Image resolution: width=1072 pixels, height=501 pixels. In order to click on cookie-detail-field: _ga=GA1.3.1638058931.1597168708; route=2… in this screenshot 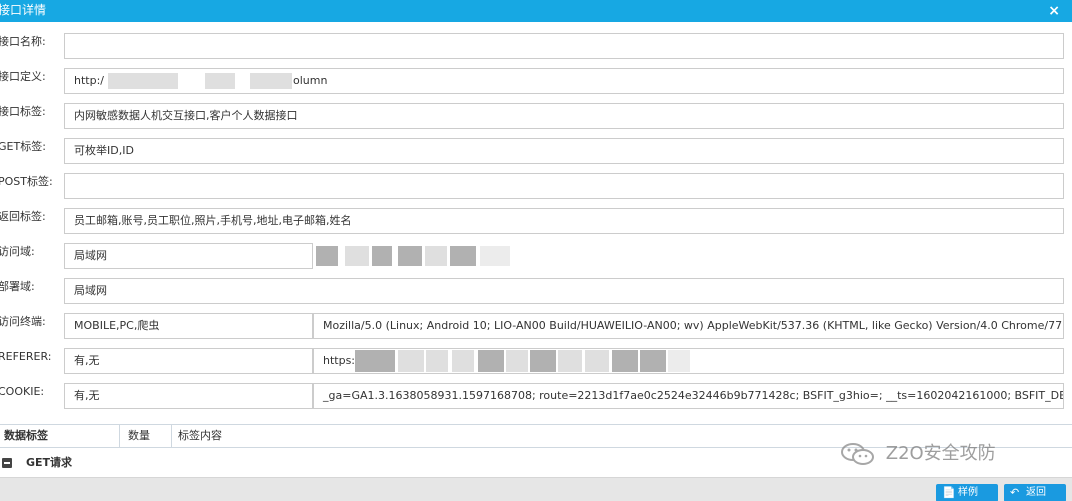, I will do `click(688, 396)`.